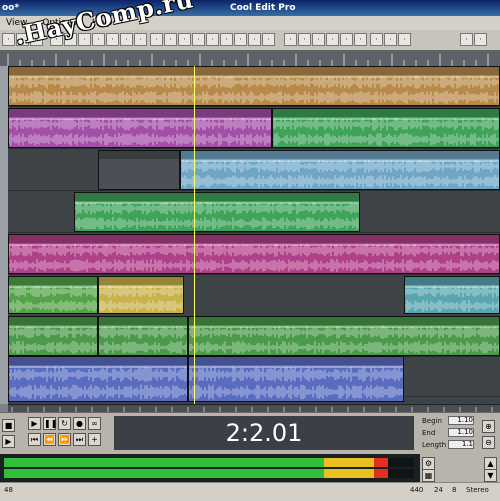  Describe the element at coordinates (428, 475) in the screenshot. I see `grid-icon: ▦` at that location.